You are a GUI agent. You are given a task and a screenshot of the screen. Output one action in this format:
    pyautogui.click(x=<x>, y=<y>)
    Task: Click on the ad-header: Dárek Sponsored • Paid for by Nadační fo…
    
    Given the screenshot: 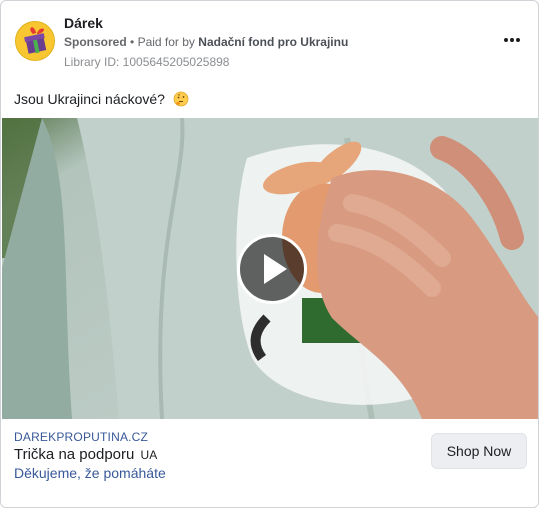 What is the action you would take?
    pyautogui.click(x=269, y=43)
    